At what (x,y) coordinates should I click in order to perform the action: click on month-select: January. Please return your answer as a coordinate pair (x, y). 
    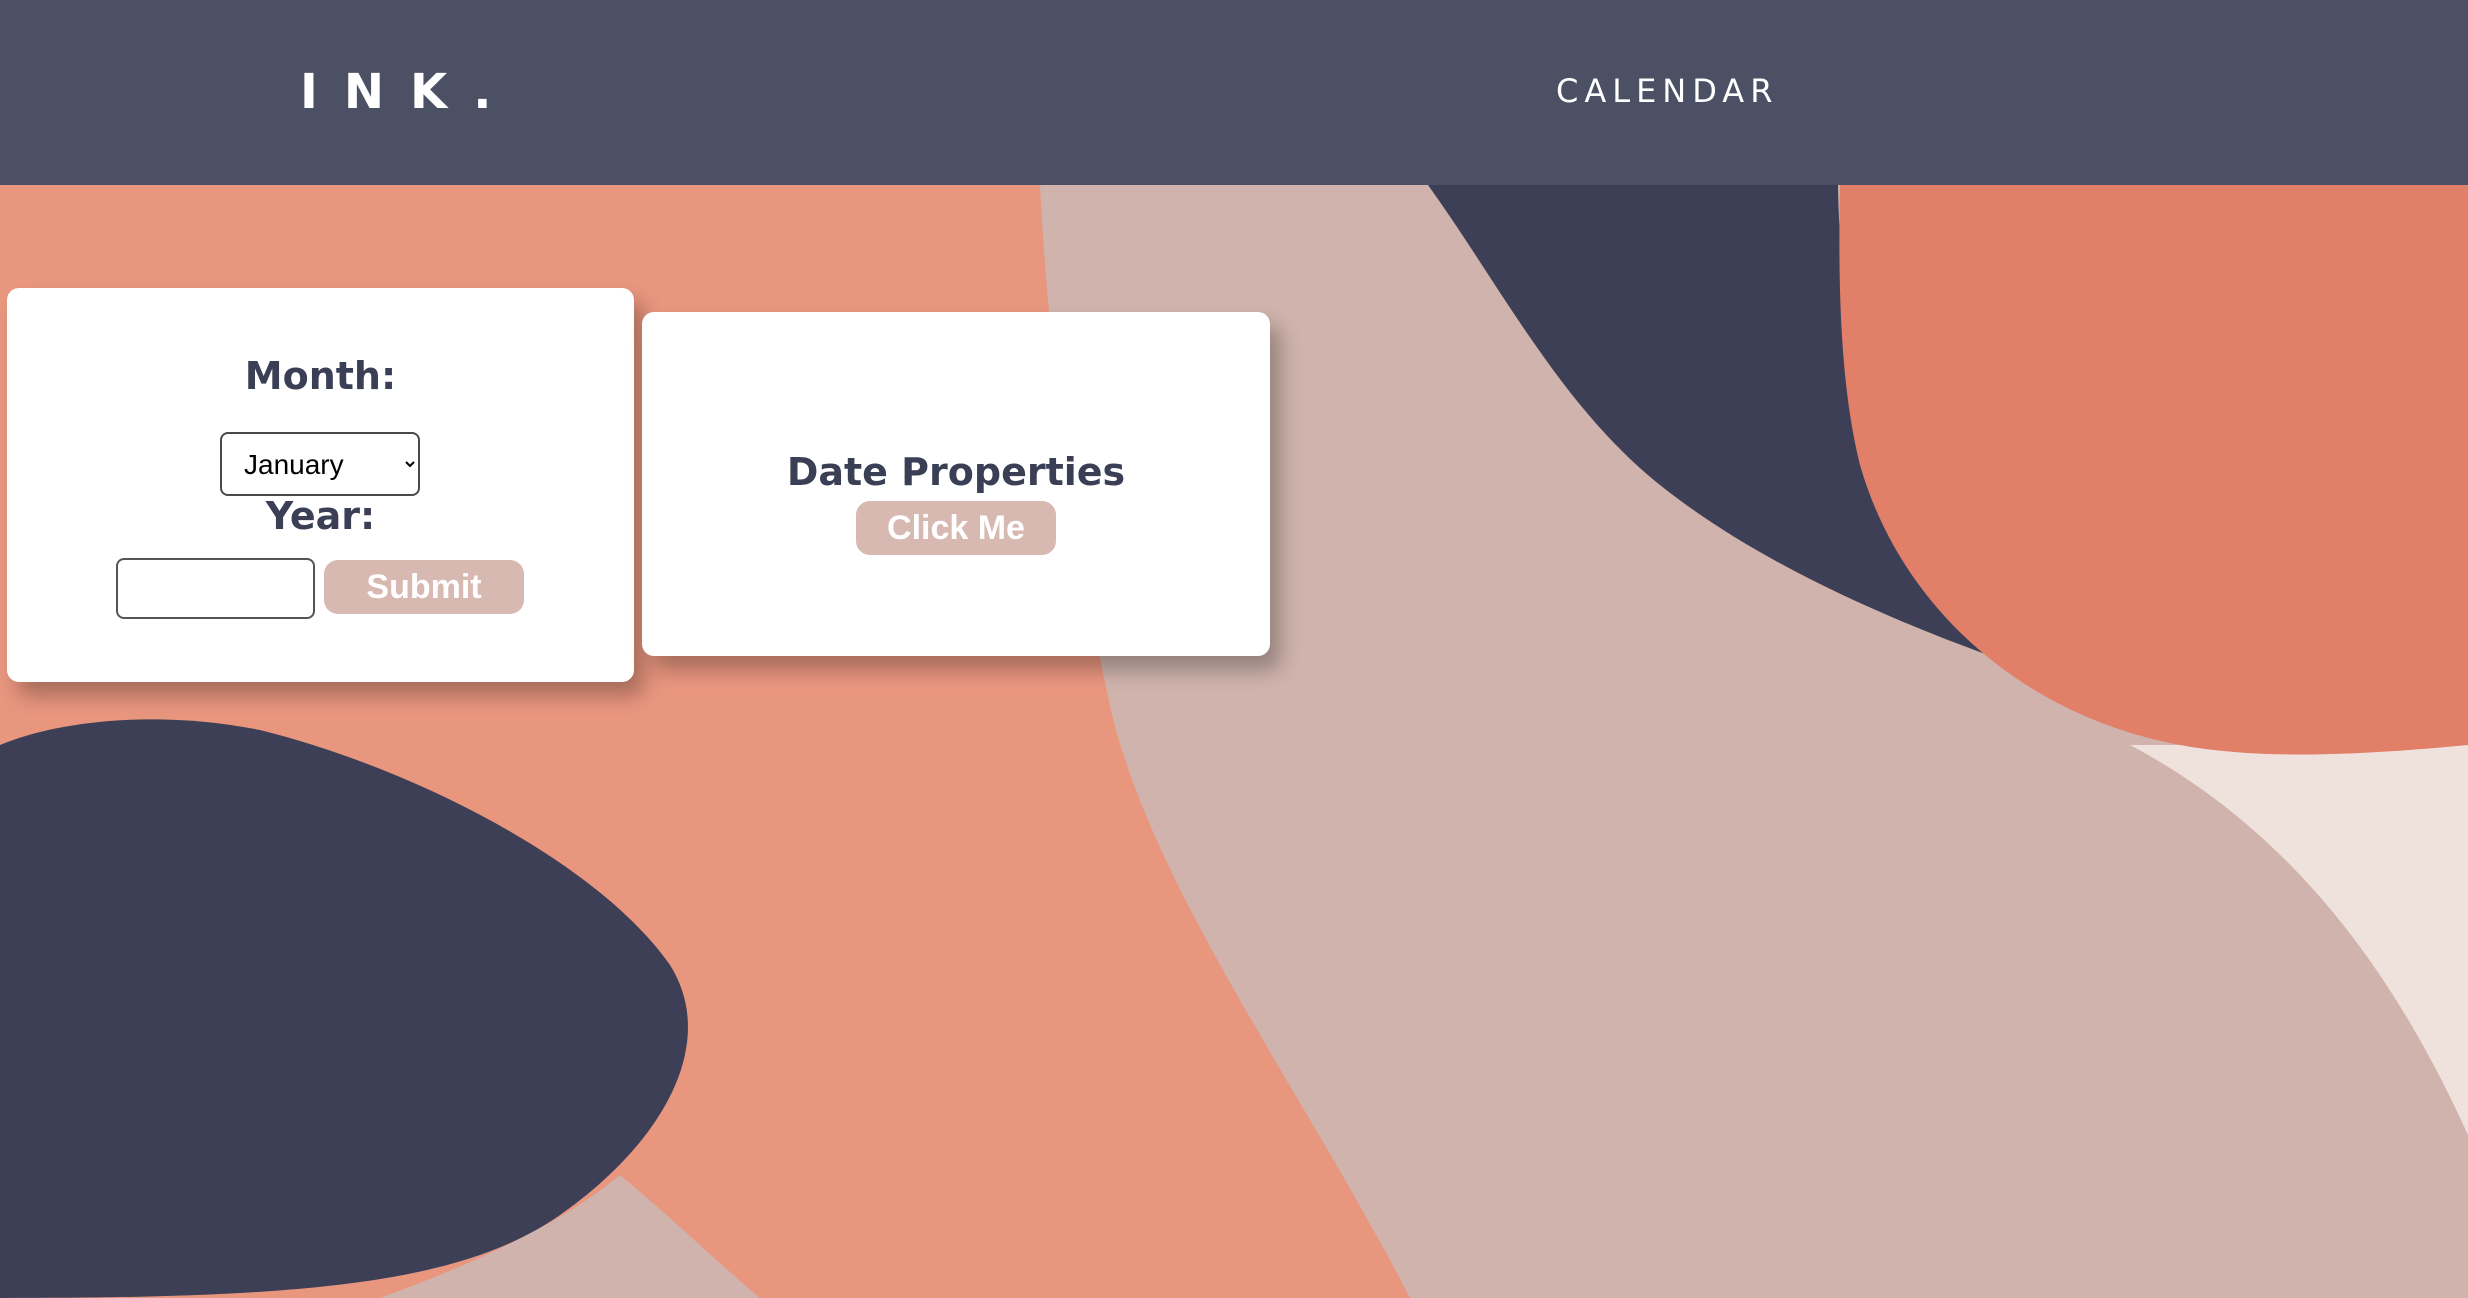
    Looking at the image, I should click on (320, 464).